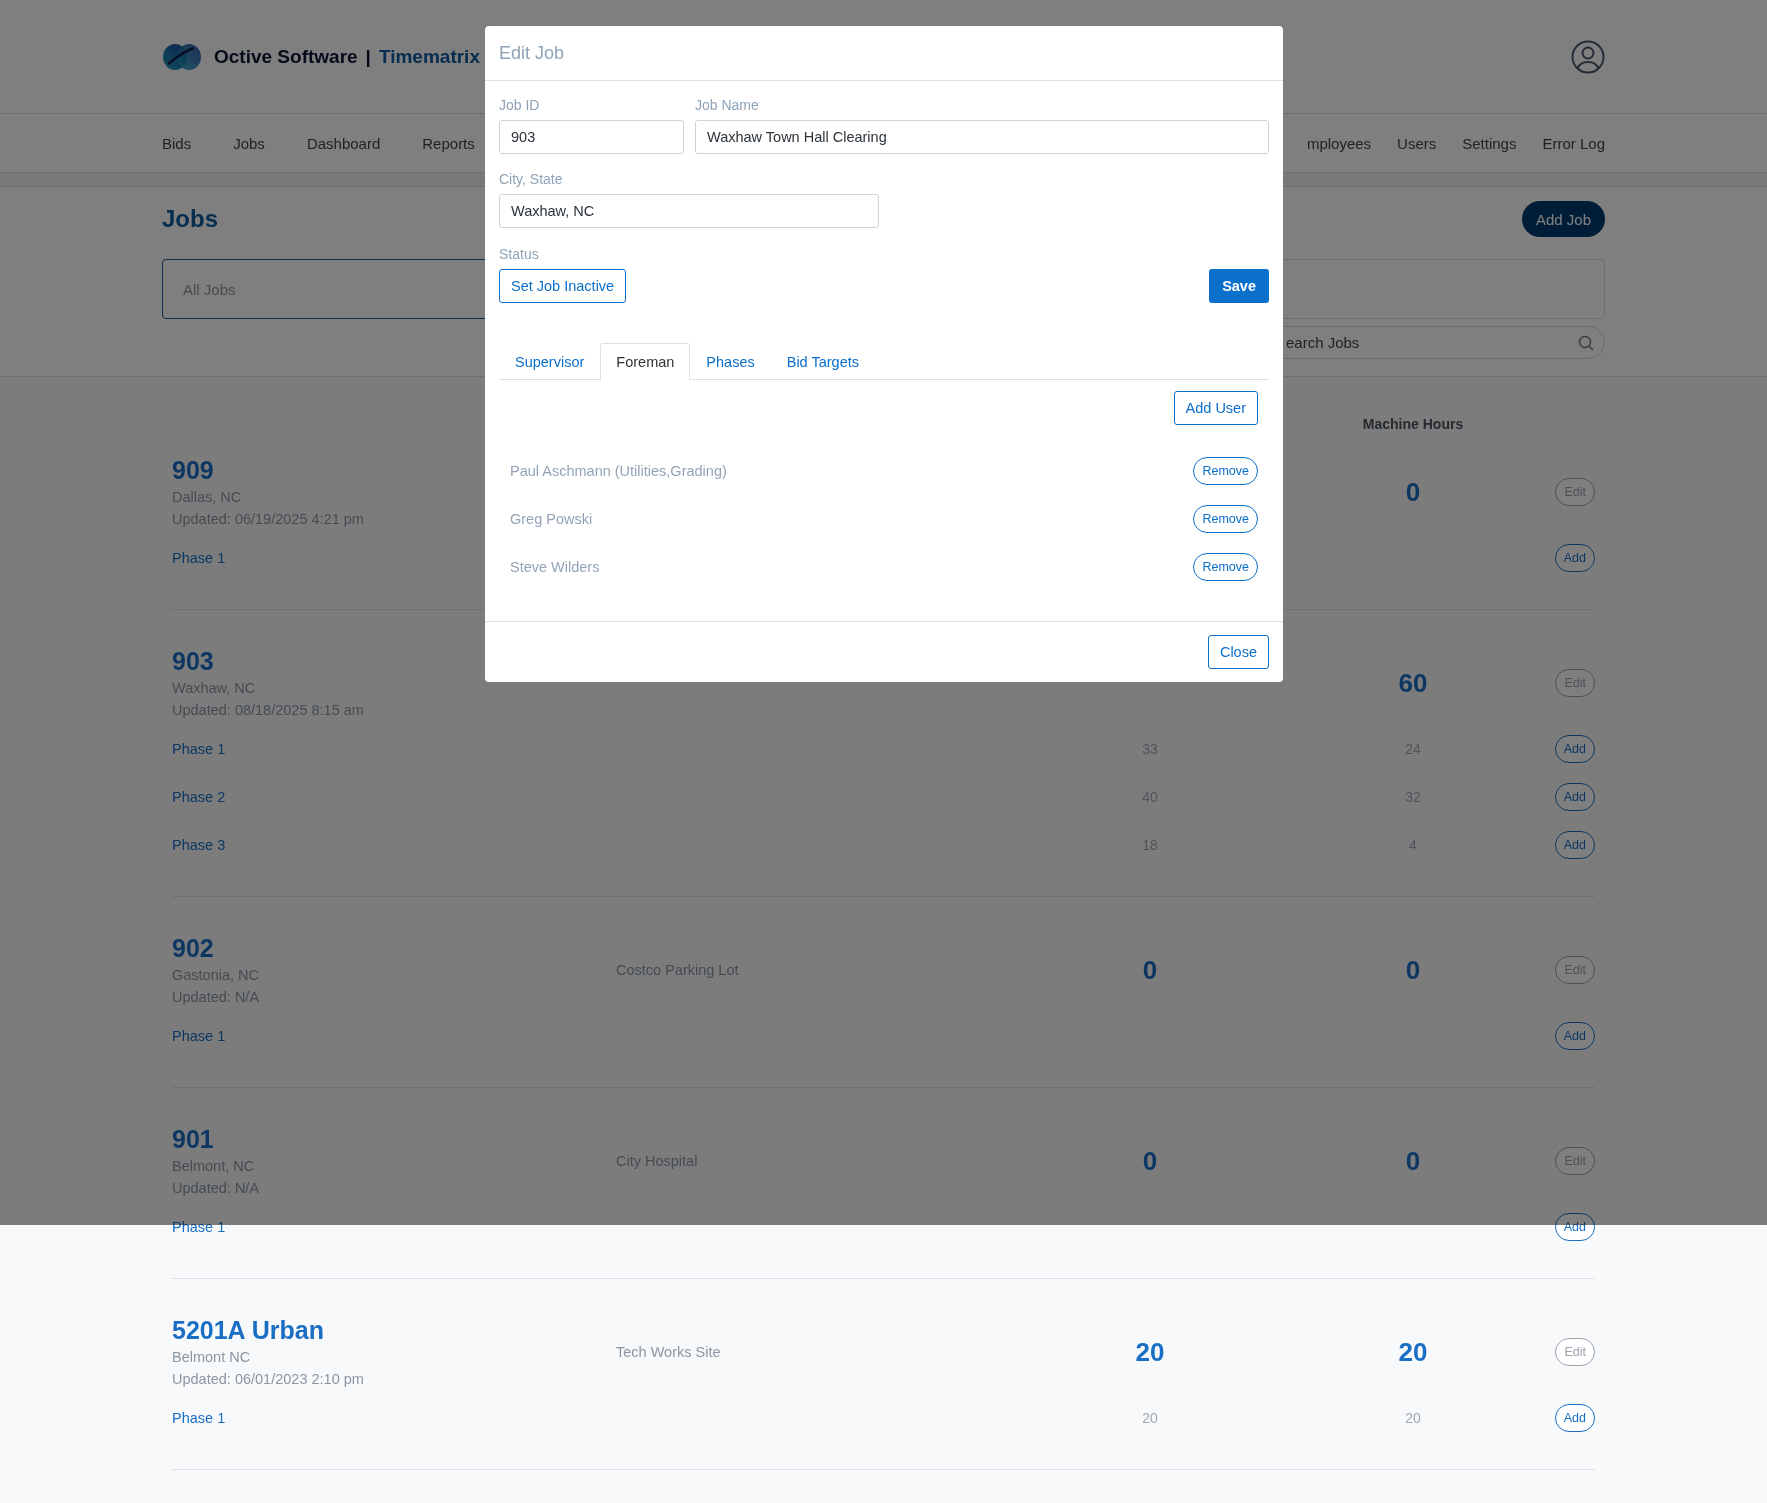 This screenshot has width=1767, height=1503. Describe the element at coordinates (193, 1139) in the screenshot. I see `job-id-link: 901` at that location.